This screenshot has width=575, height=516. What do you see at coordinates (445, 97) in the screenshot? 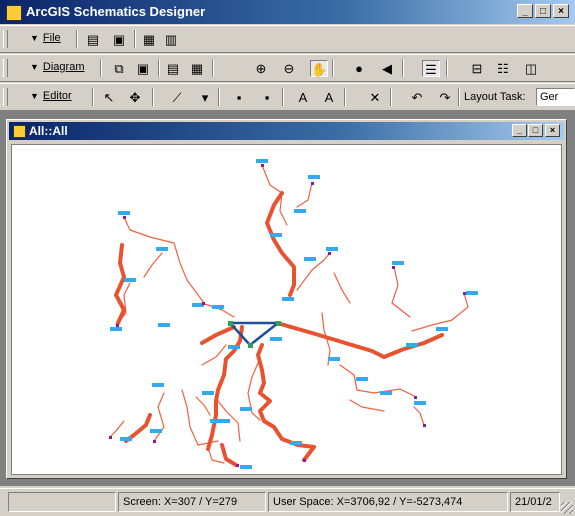
I see `redo-icon: ↷` at bounding box center [445, 97].